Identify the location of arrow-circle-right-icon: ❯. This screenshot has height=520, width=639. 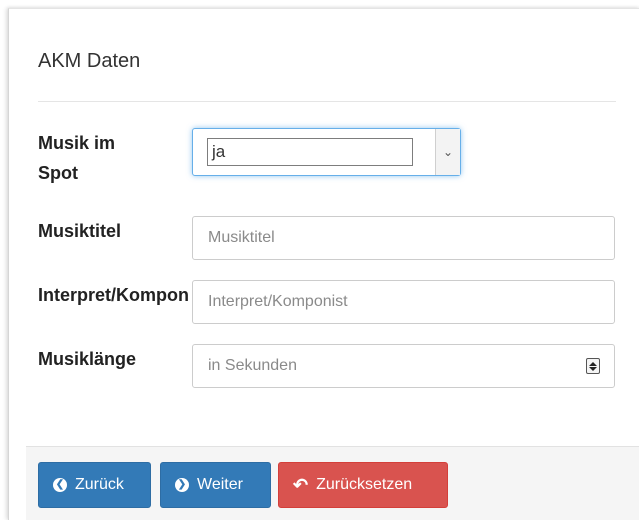
(182, 485).